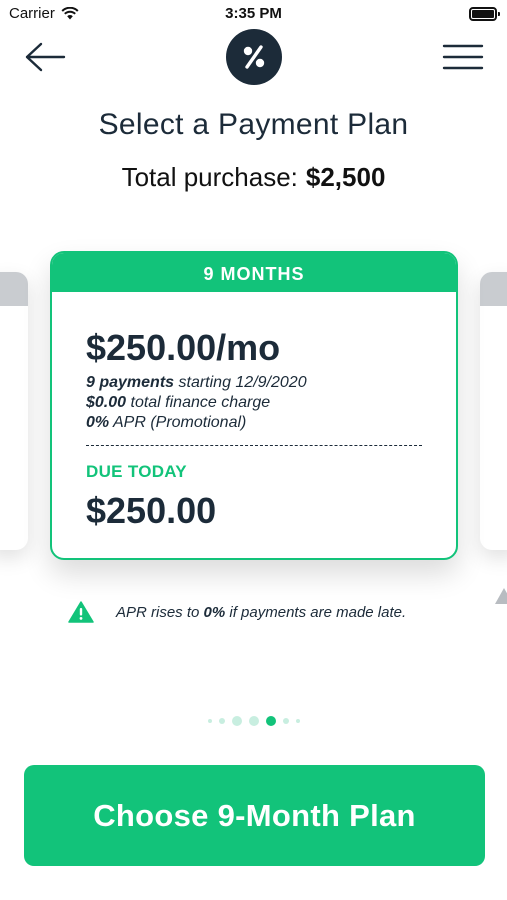 This screenshot has width=507, height=900. Describe the element at coordinates (254, 423) in the screenshot. I see `apr-detail: 0% APR (Promotional)` at that location.